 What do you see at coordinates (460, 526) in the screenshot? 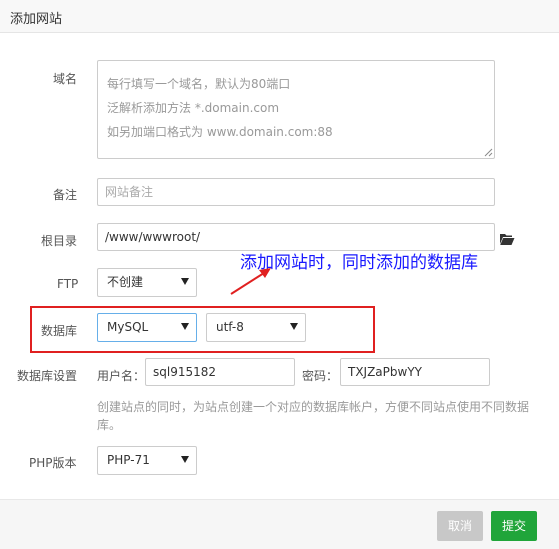
I see `cancel-button: 取消` at bounding box center [460, 526].